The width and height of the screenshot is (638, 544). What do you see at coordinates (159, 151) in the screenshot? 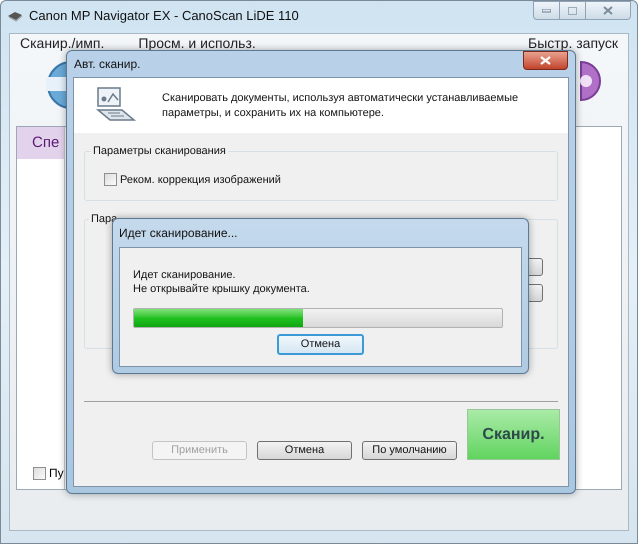
I see `group-title: Параметры сканирования` at bounding box center [159, 151].